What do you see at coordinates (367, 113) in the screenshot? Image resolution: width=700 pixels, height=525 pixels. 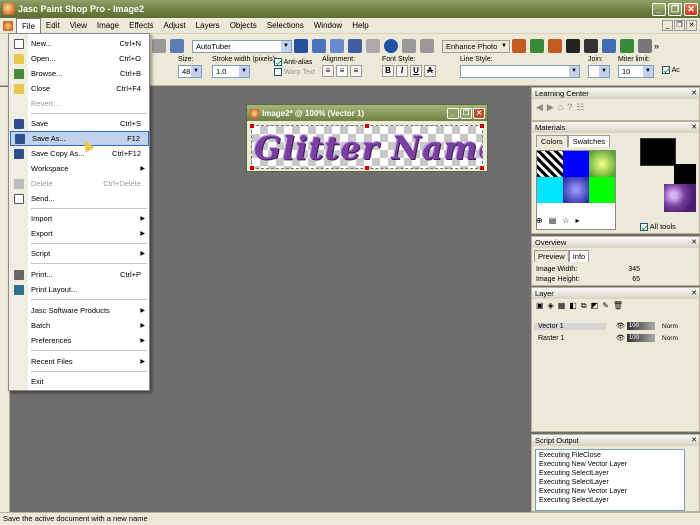 I see `image-window-titlebar: Image2* @ 100% (Vector 1) _ ❐ ✕` at bounding box center [367, 113].